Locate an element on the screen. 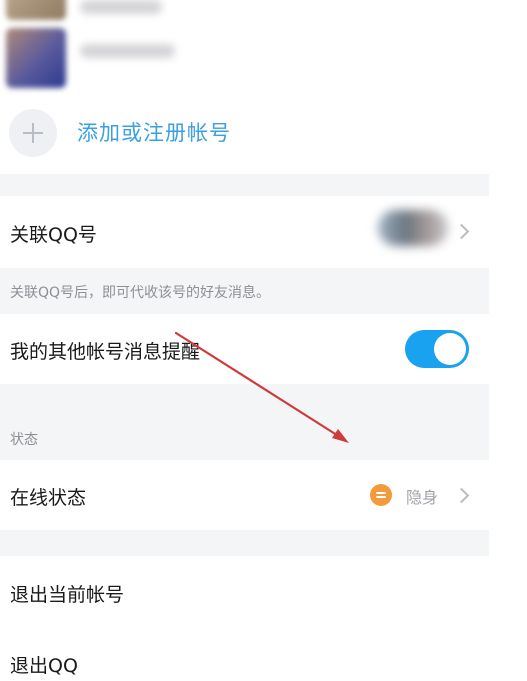  invisible-status-icon is located at coordinates (381, 495).